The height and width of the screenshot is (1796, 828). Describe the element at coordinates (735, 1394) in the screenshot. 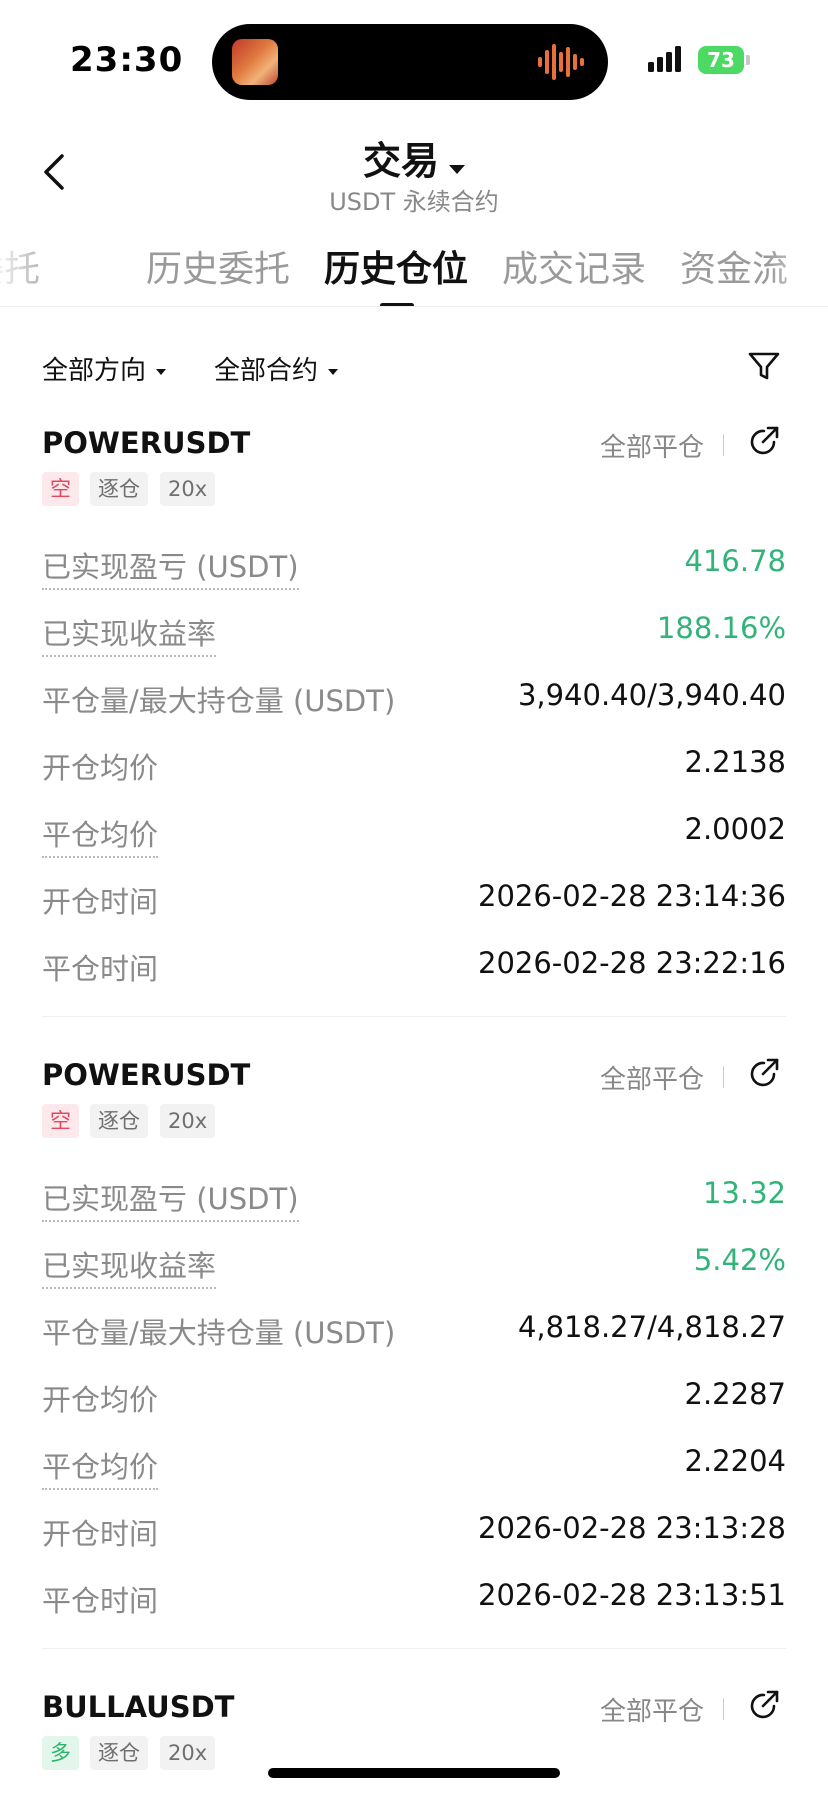

I see `open-avg-value: 2.2287` at that location.